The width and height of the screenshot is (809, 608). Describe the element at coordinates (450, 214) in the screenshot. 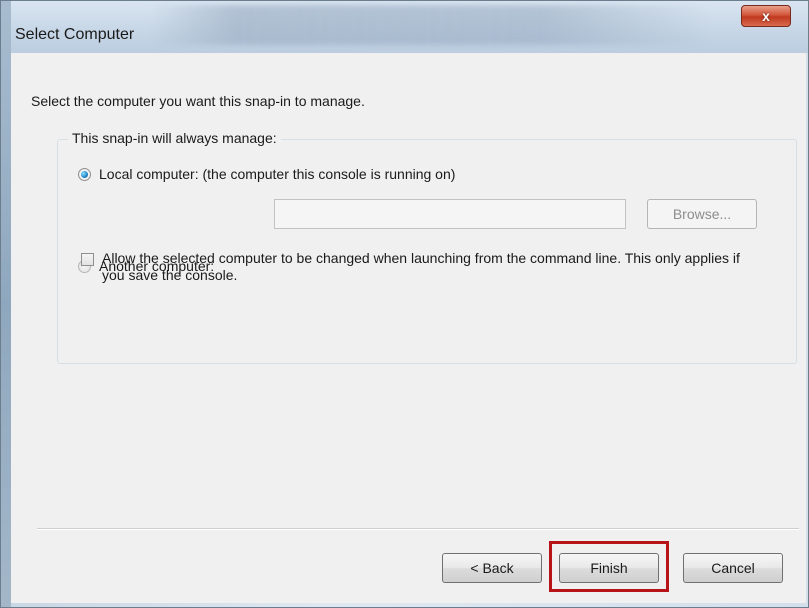

I see `another-computer-input` at that location.